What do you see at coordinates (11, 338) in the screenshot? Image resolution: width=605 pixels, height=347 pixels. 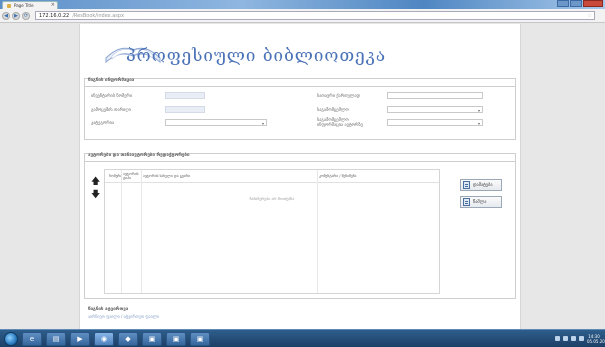 I see `start-button` at bounding box center [11, 338].